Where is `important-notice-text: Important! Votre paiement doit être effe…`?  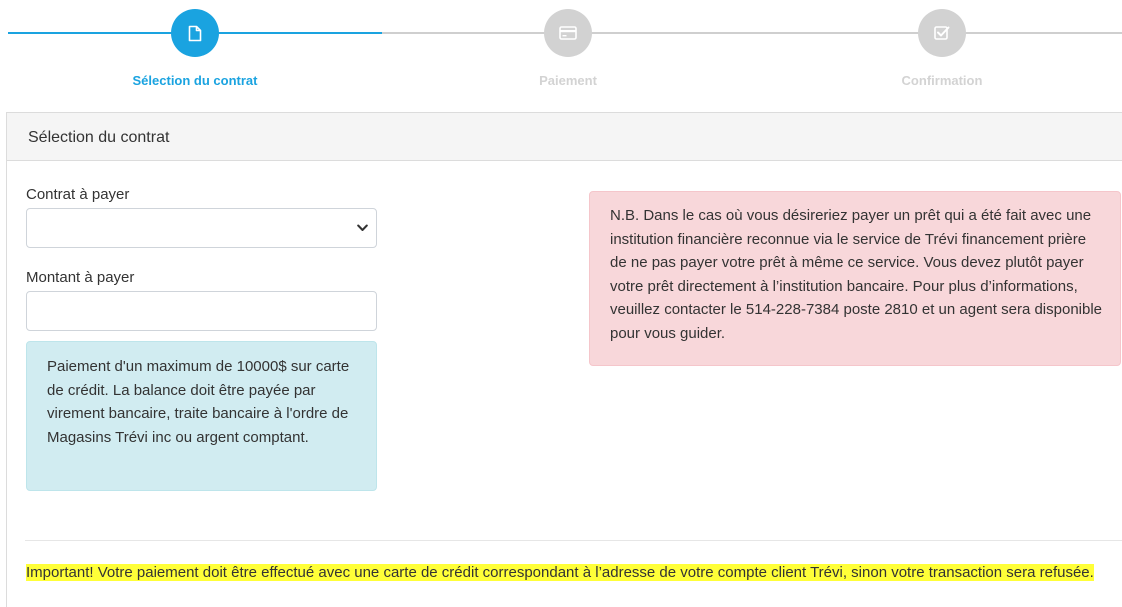 important-notice-text: Important! Votre paiement doit être effe… is located at coordinates (560, 572).